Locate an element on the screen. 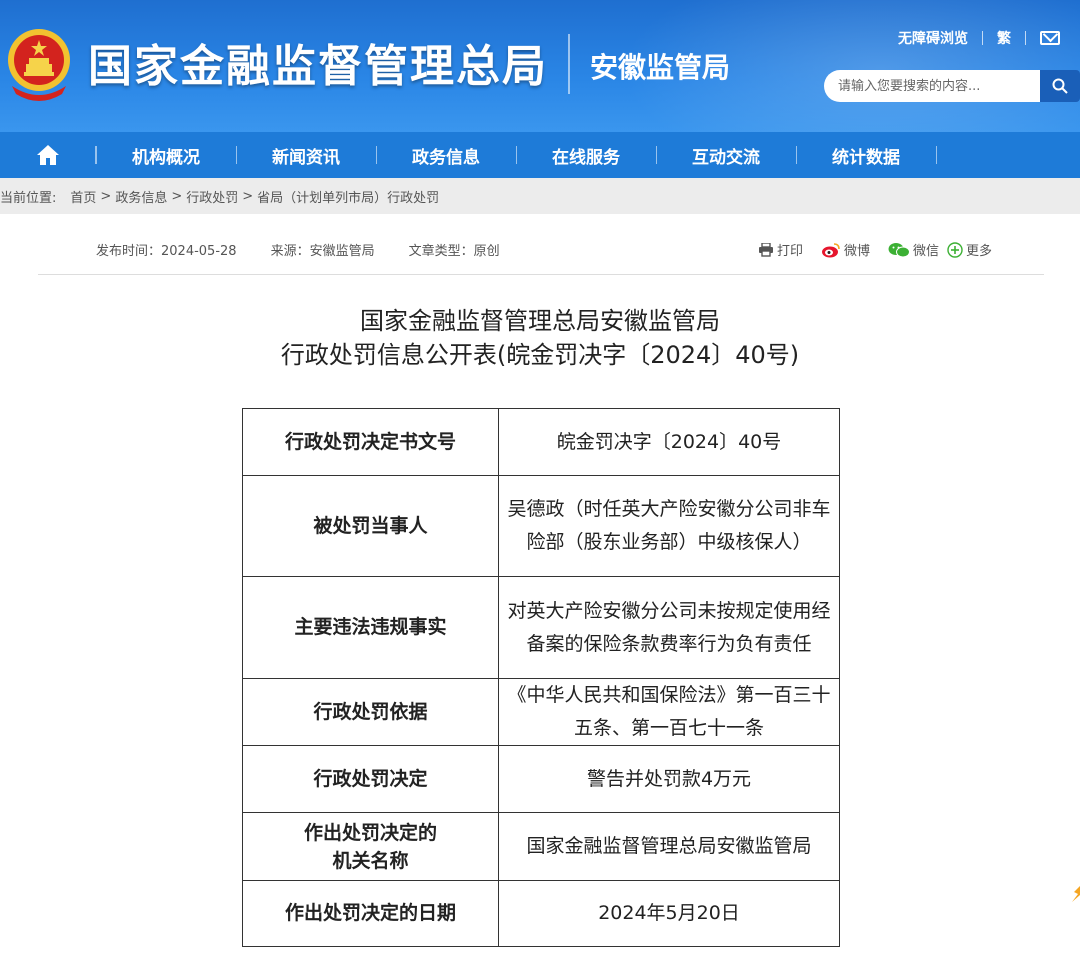 The width and height of the screenshot is (1080, 963). article-title-line2: 行政处罚信息公开表(皖金罚决字〔2024〕40号) is located at coordinates (540, 355).